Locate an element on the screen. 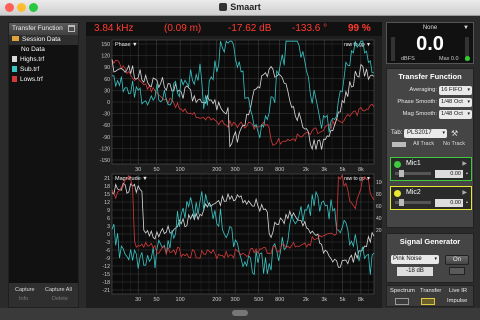 This screenshot has height=320, width=480. list-item-no-data: No Data is located at coordinates (43, 50).